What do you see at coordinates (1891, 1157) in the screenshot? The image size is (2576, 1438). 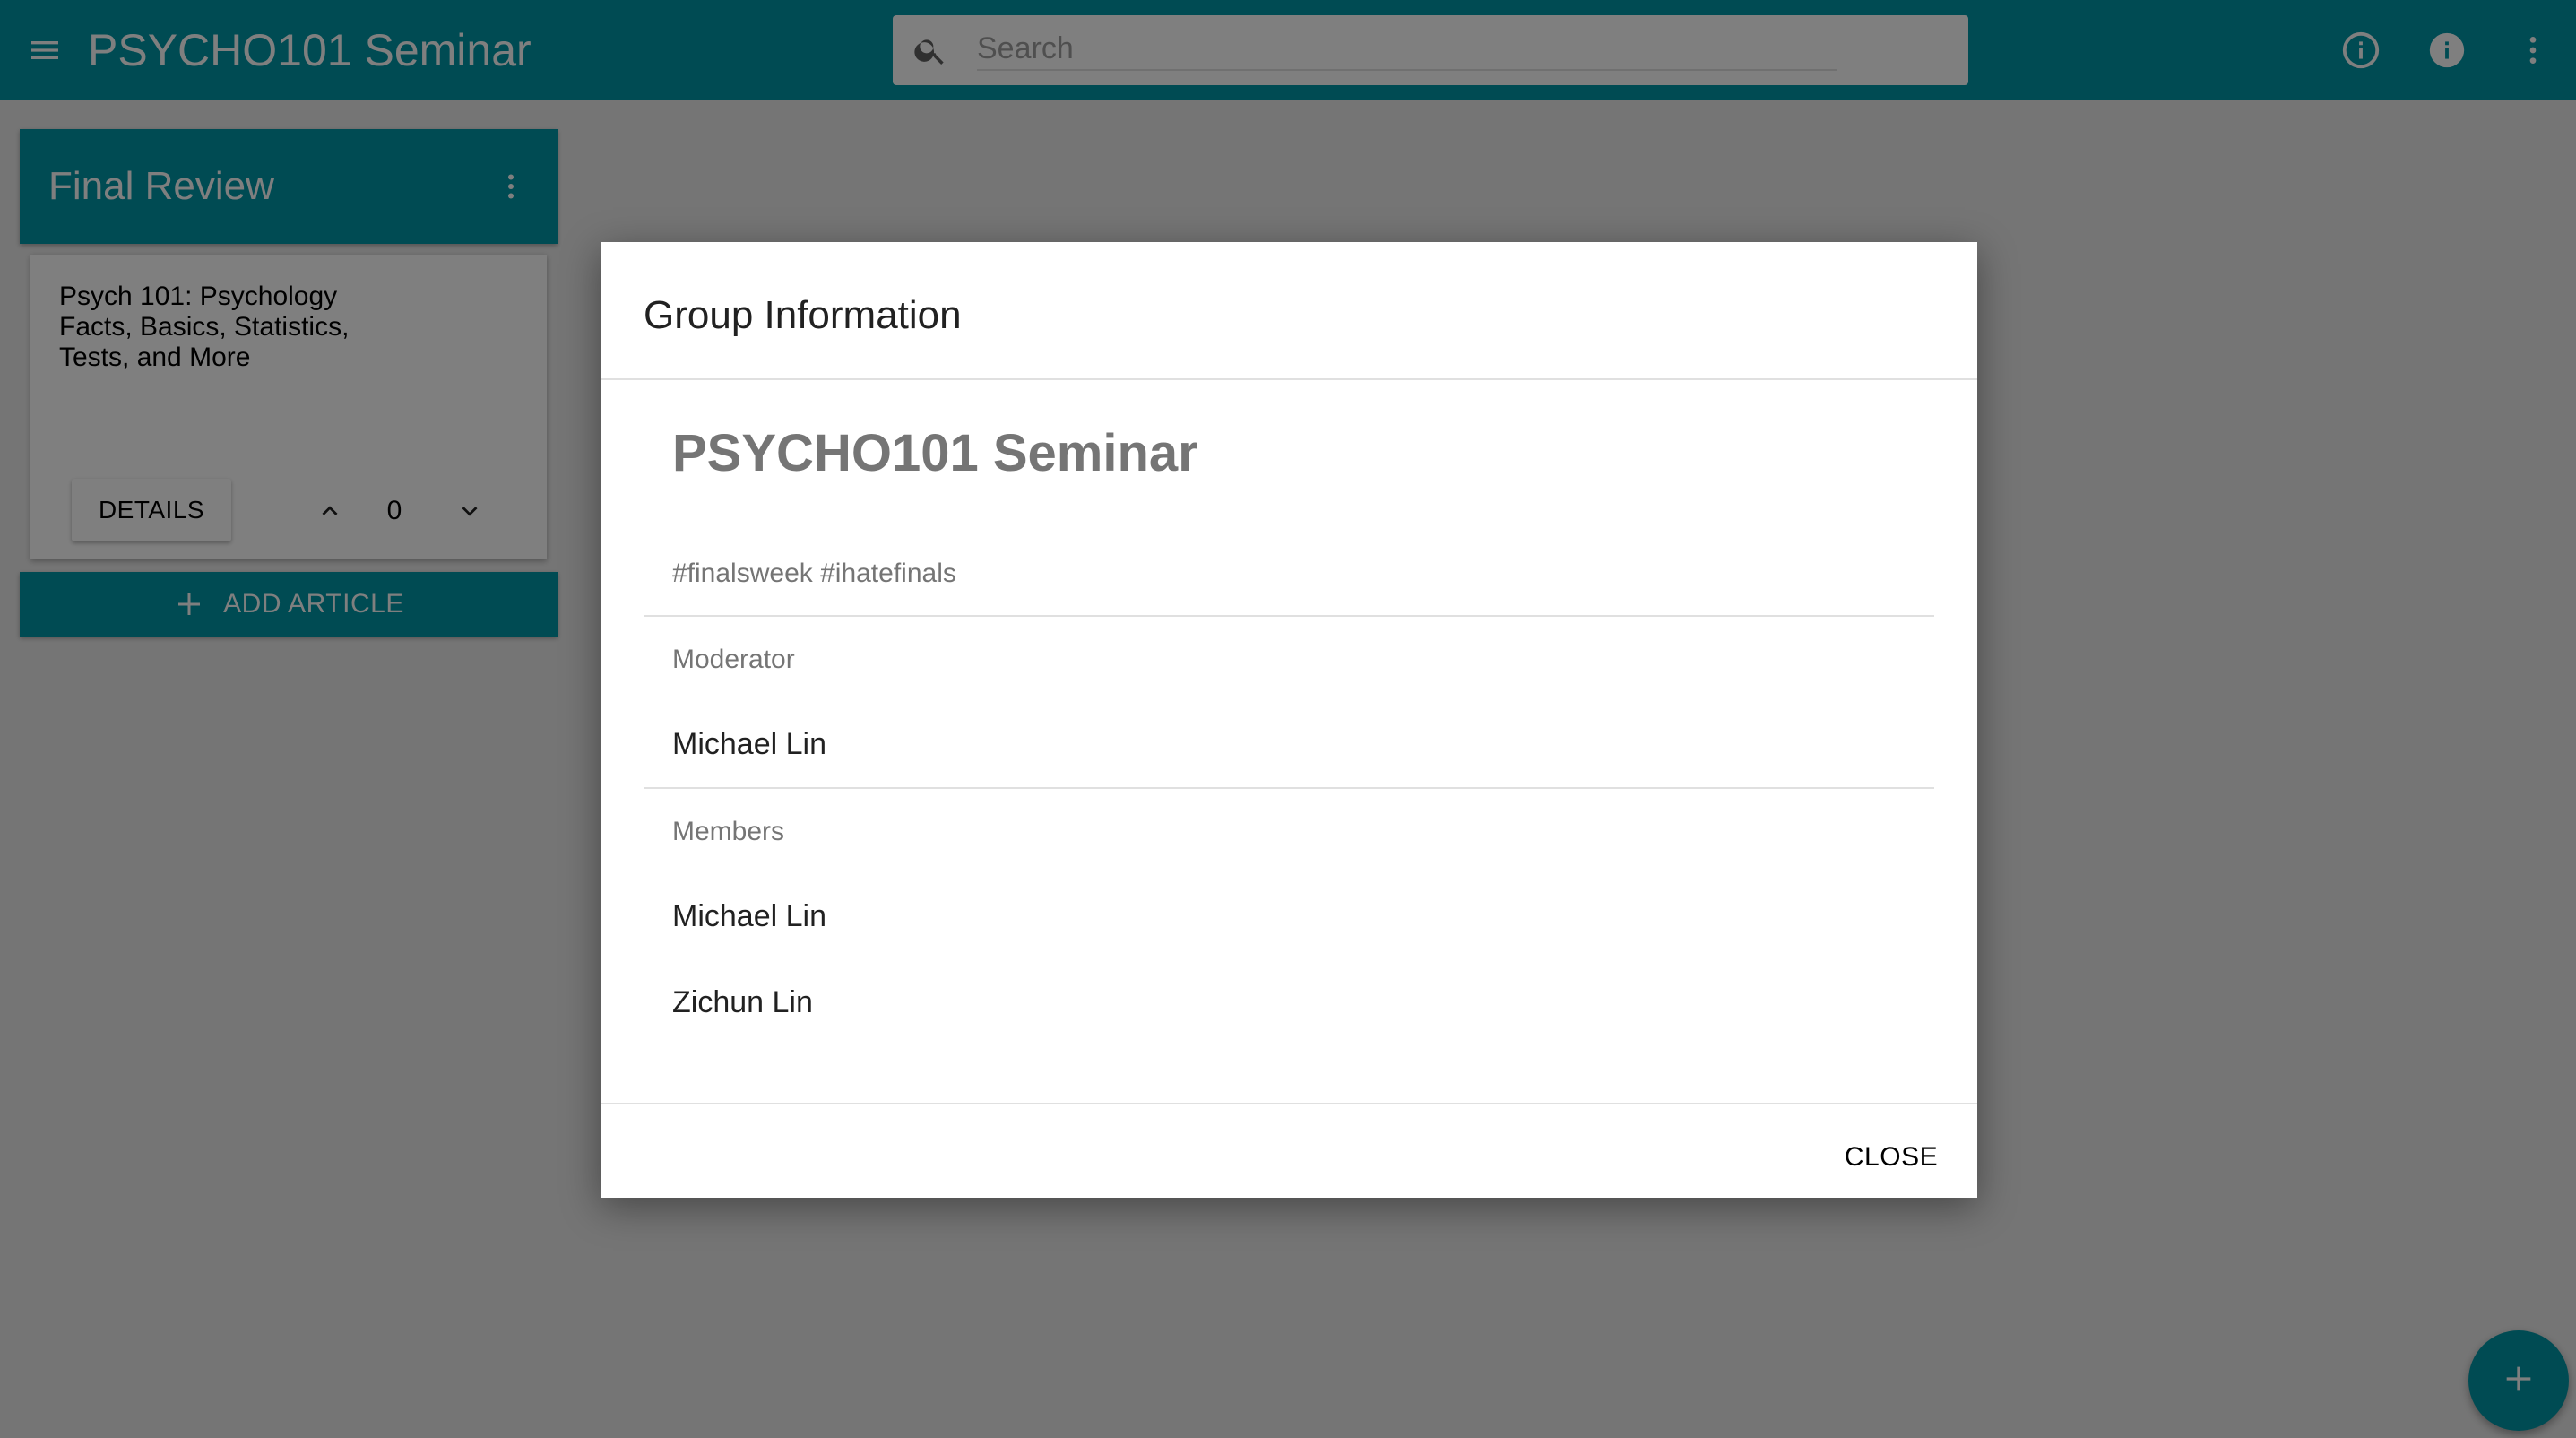 I see `close-button: CLOSE` at bounding box center [1891, 1157].